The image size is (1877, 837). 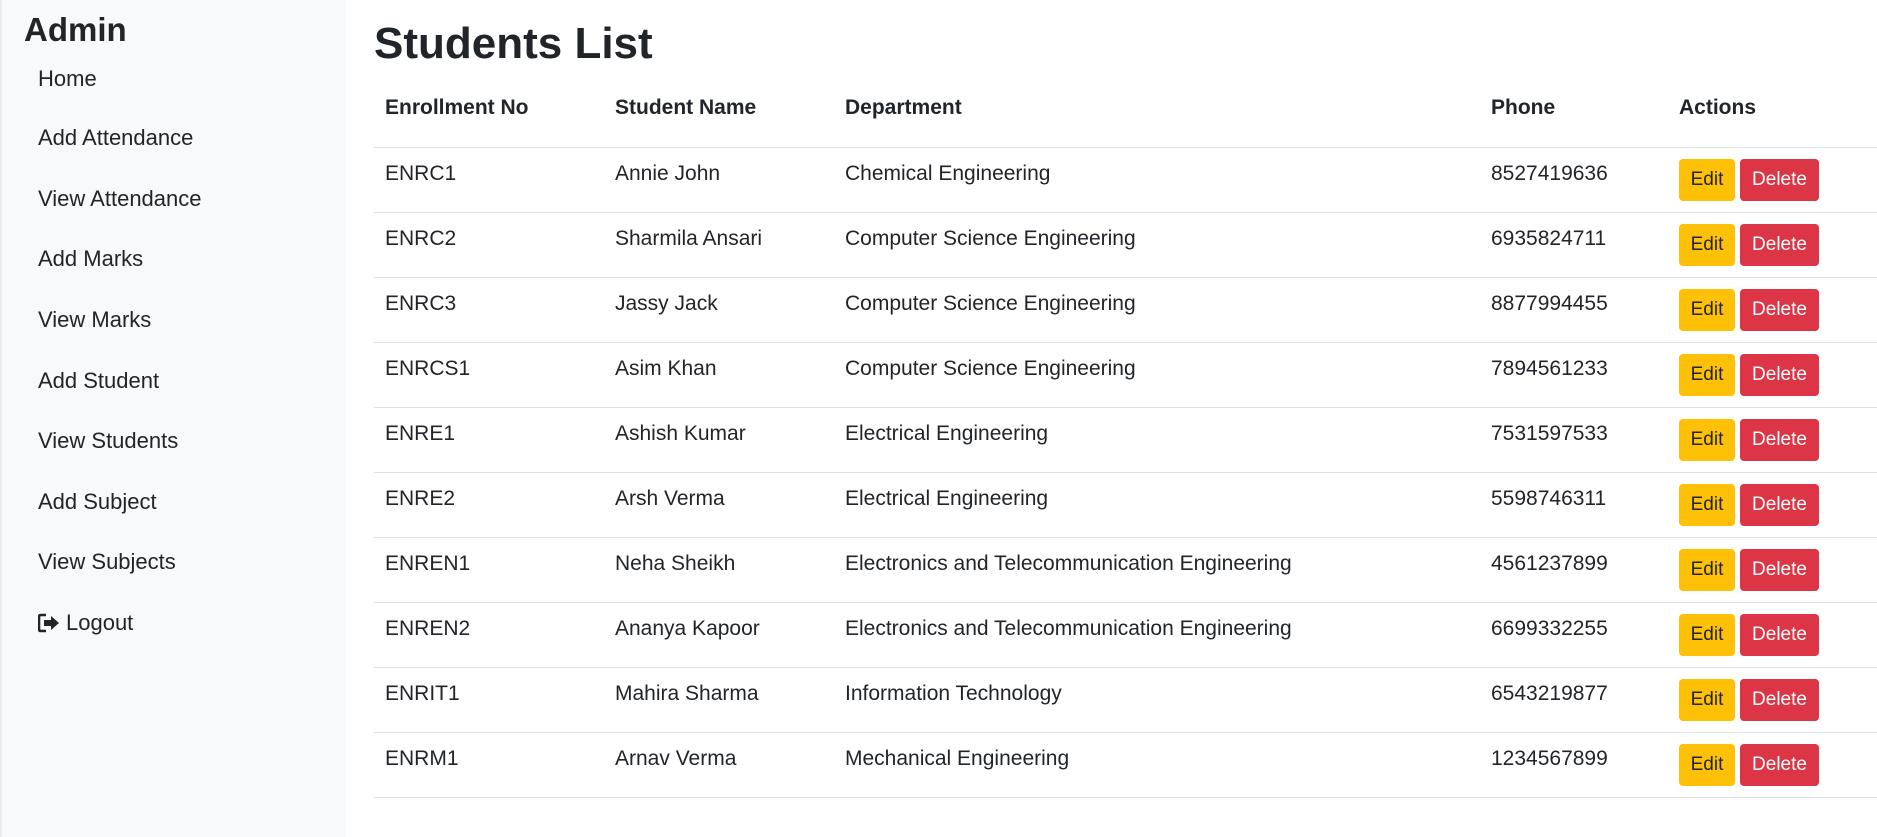 I want to click on sidebar-item-view-attendance: View Attendance, so click(x=185, y=199).